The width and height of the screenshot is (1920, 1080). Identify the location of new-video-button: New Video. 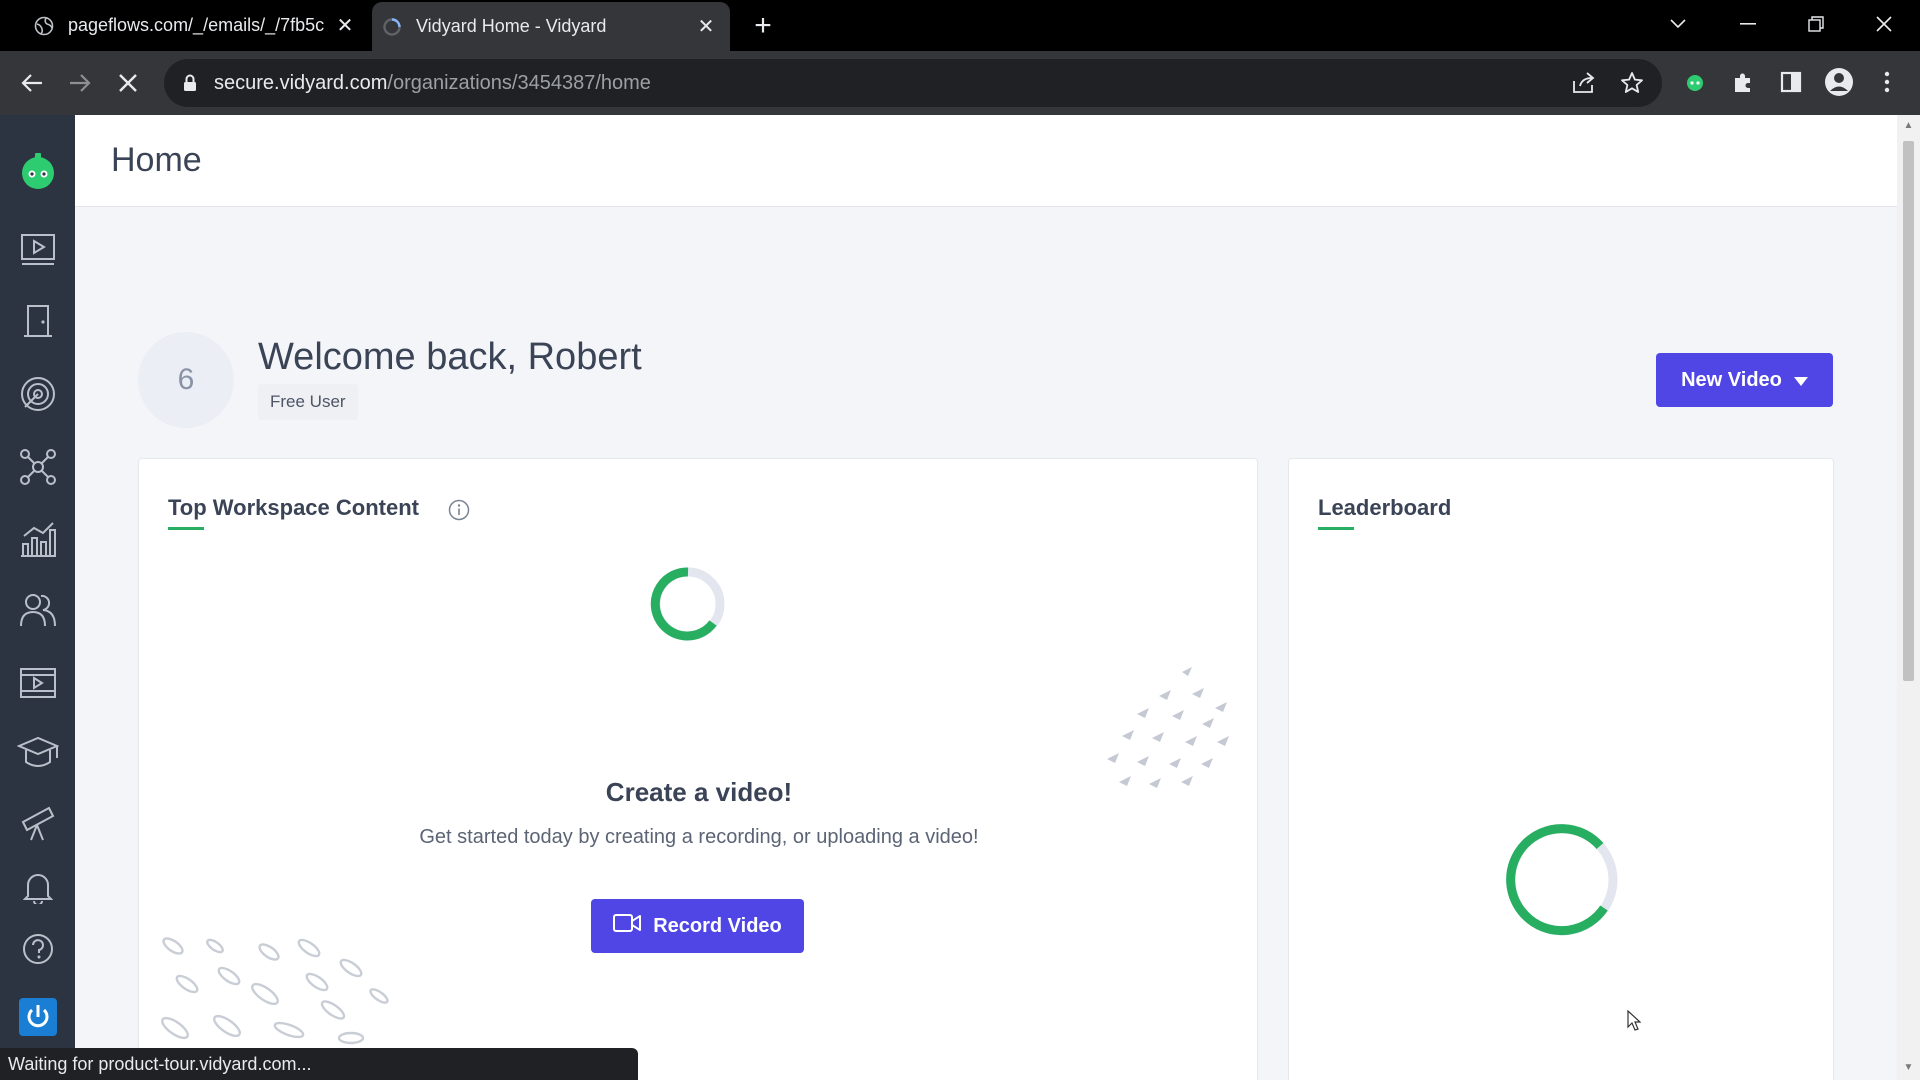
(1744, 380).